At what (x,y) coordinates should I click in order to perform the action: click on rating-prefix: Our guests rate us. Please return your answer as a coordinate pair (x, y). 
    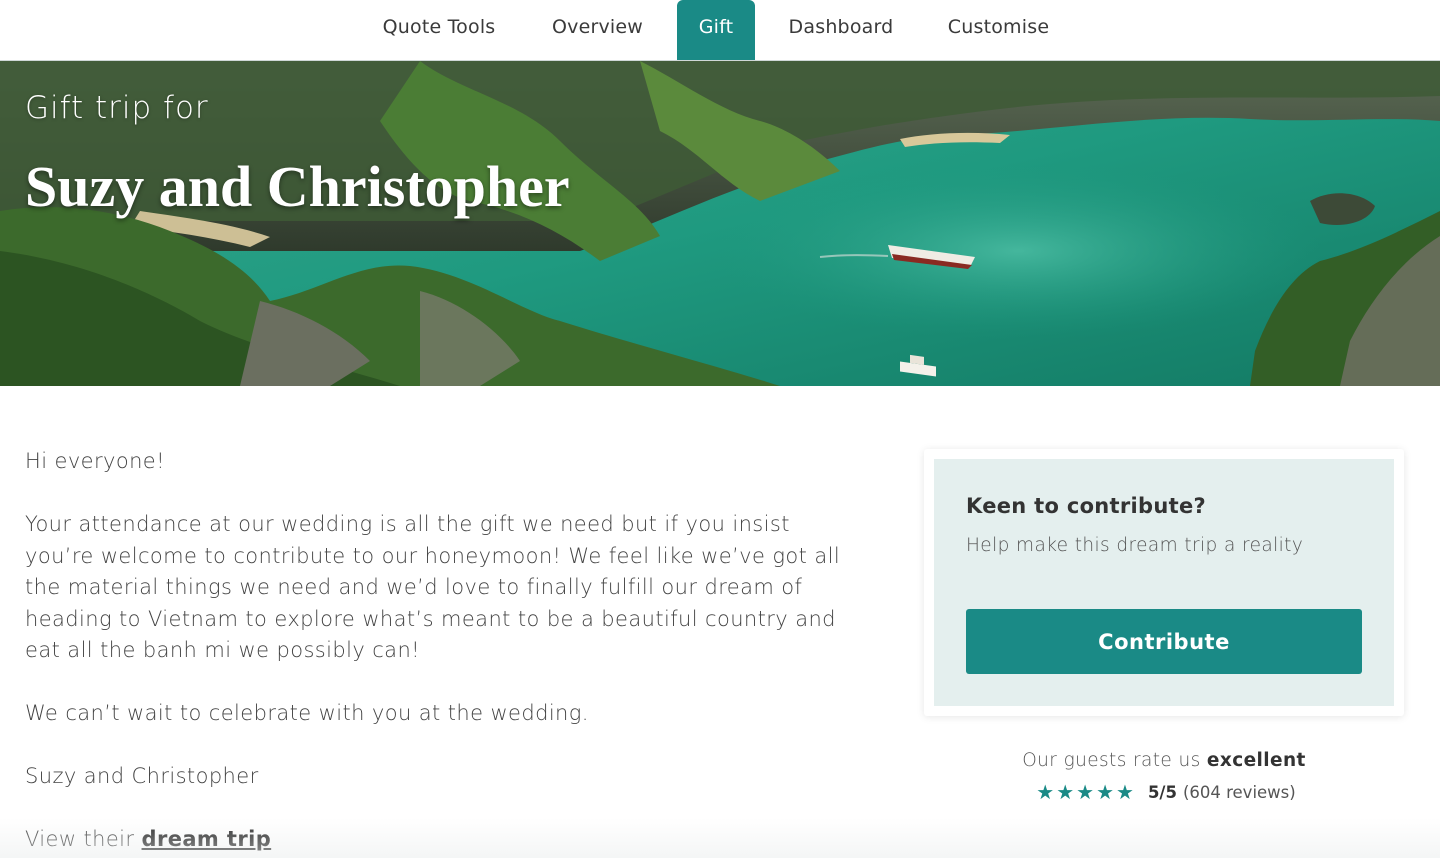
    Looking at the image, I should click on (1111, 760).